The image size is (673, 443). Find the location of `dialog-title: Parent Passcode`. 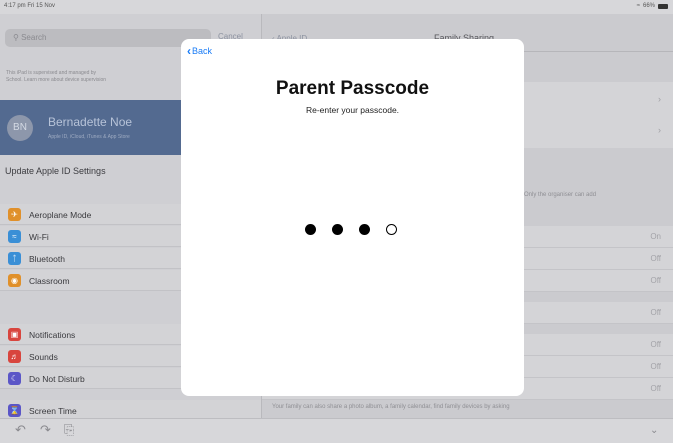

dialog-title: Parent Passcode is located at coordinates (352, 88).